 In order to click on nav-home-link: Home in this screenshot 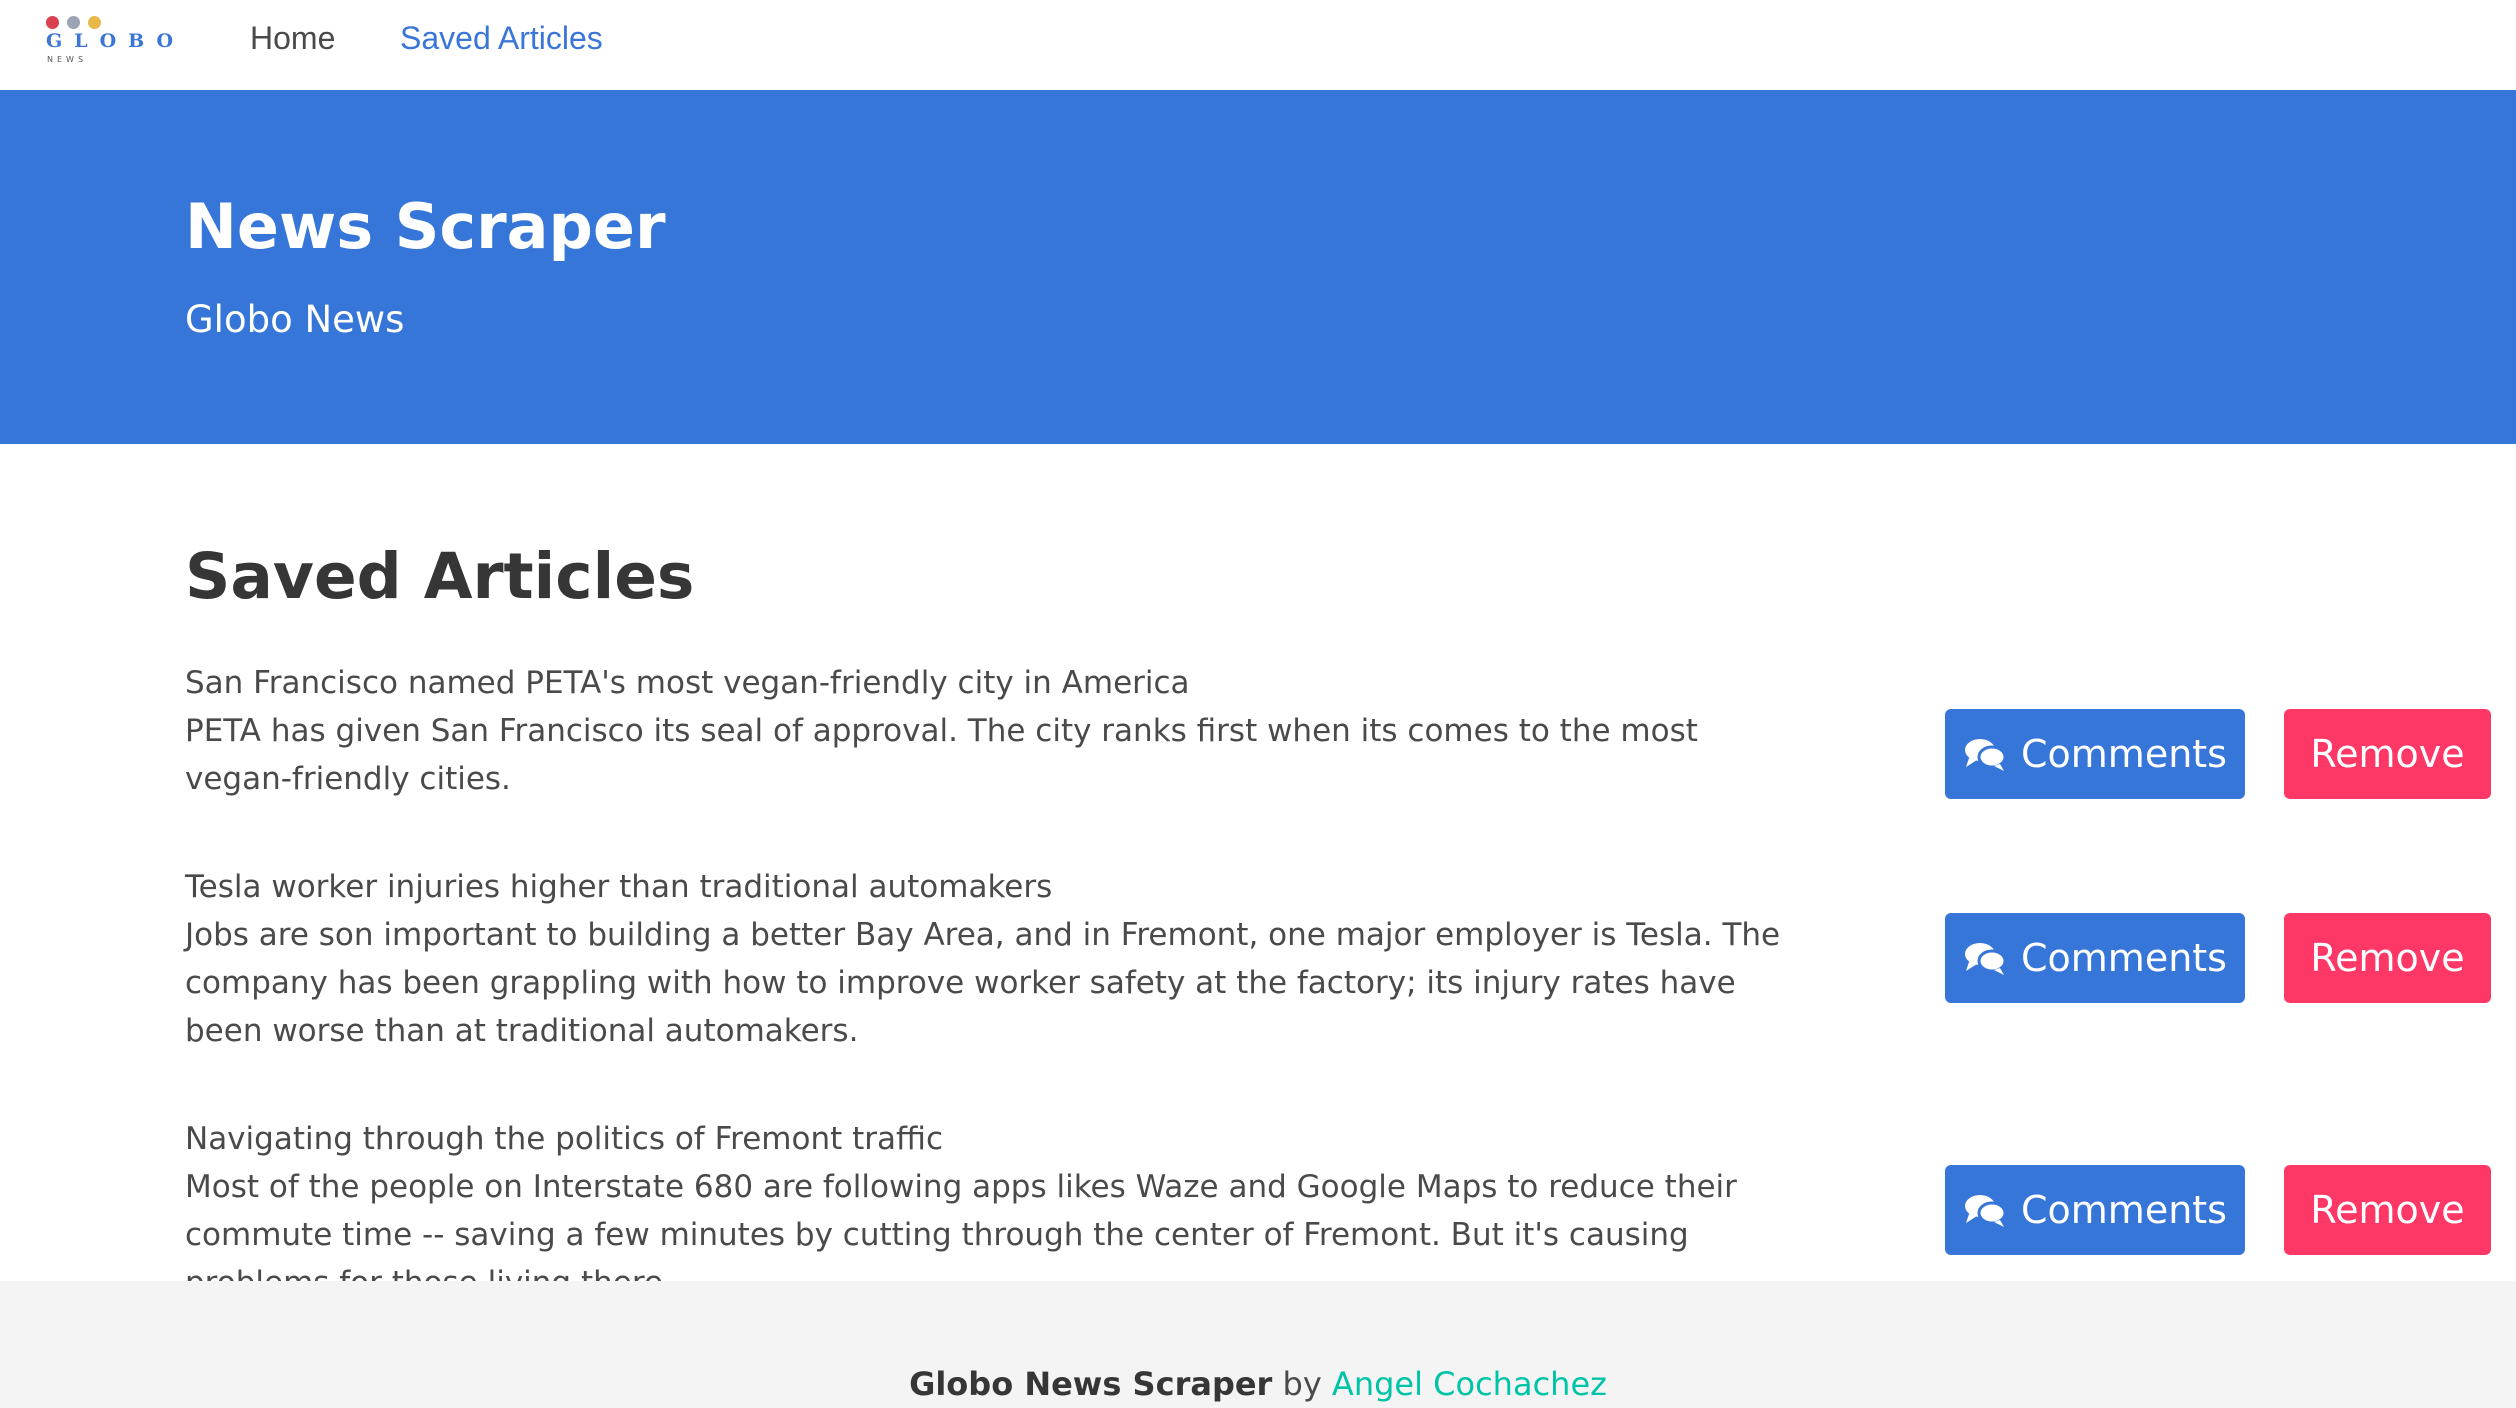, I will do `click(292, 38)`.